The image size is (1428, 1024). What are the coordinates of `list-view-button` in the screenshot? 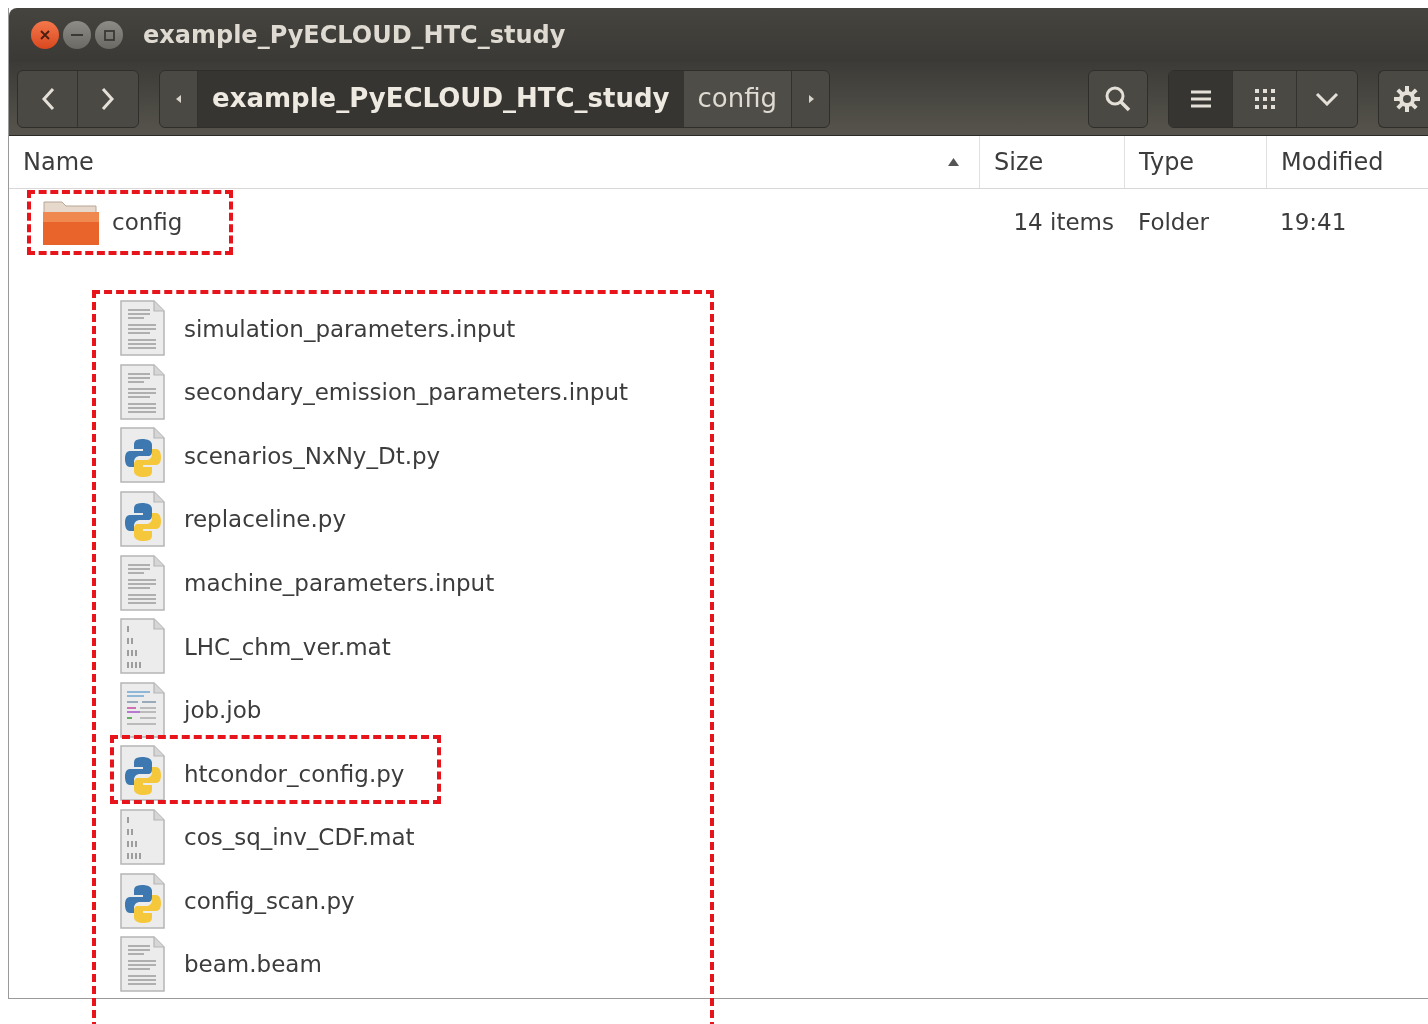 It's located at (1201, 98).